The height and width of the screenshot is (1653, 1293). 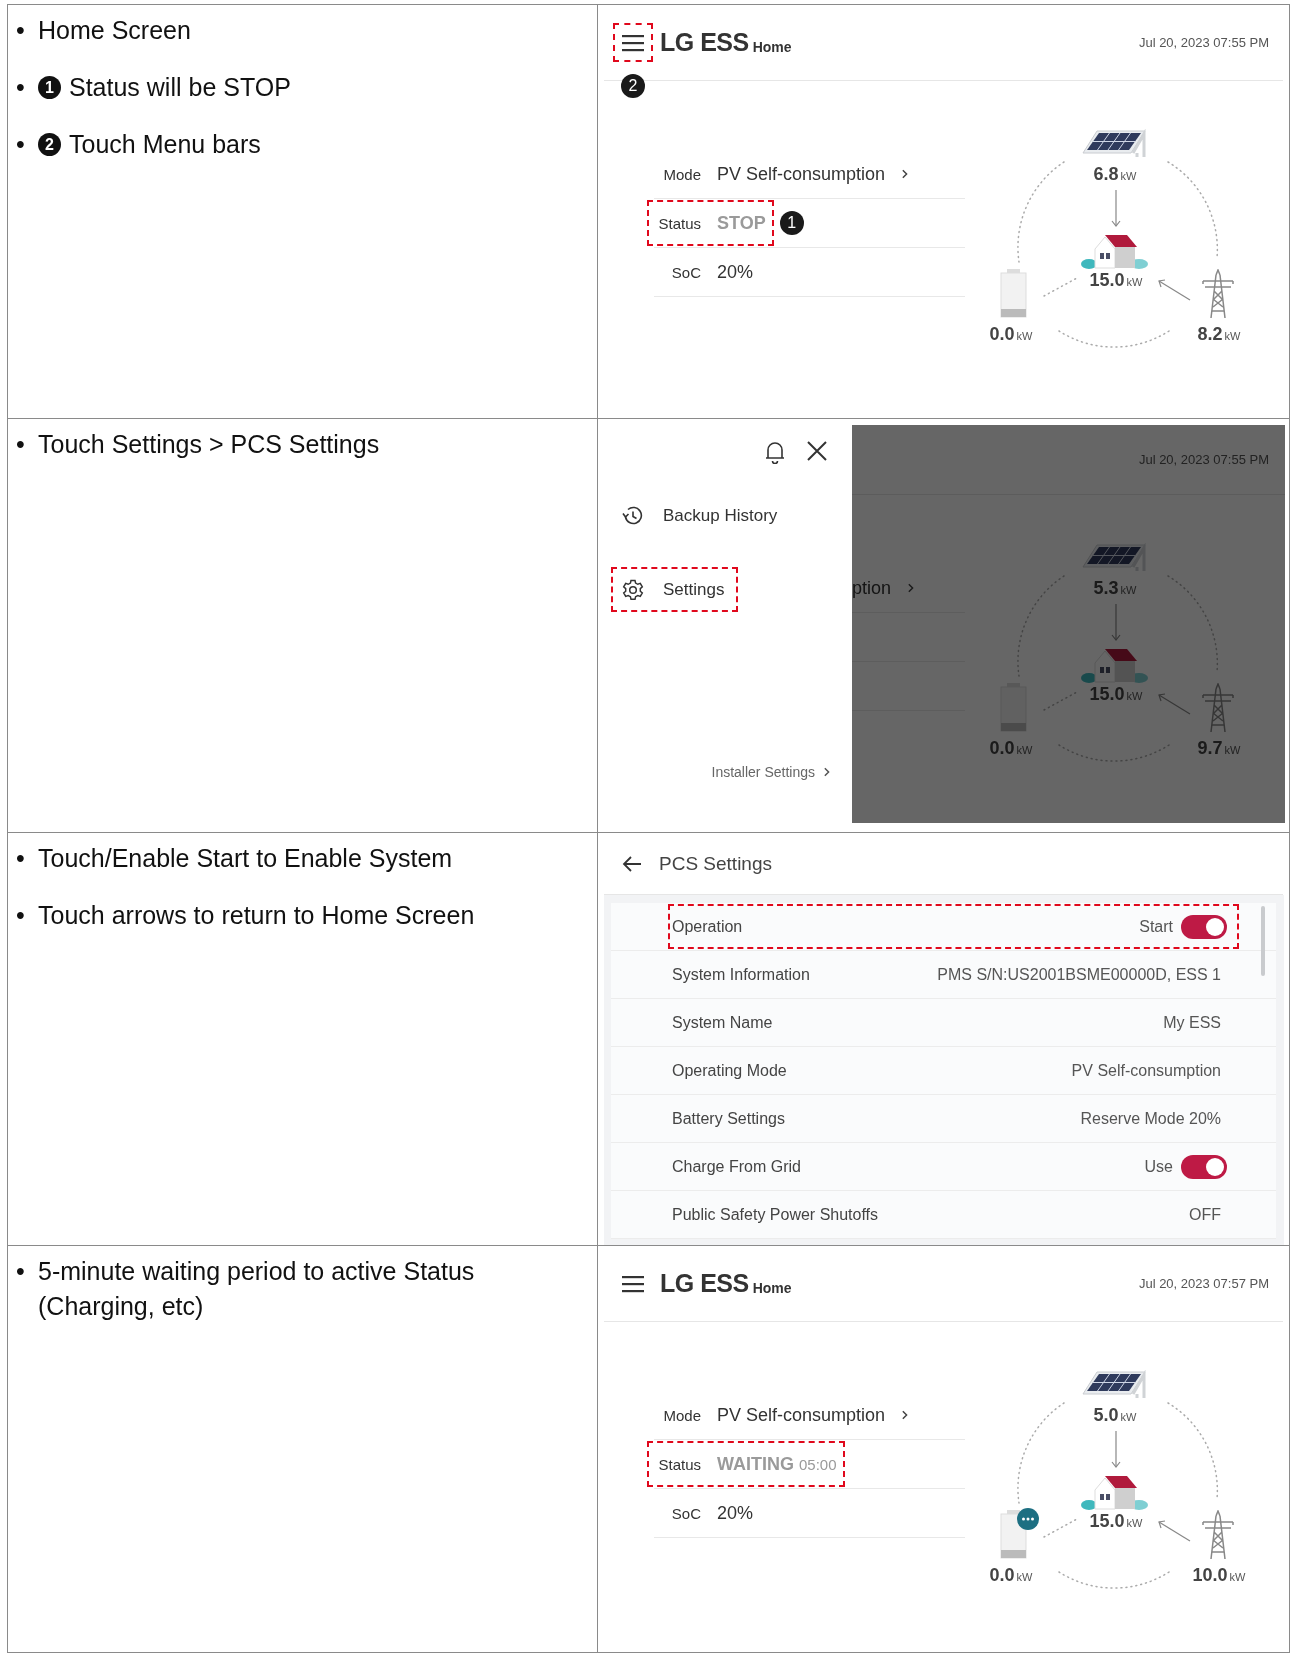 What do you see at coordinates (943, 1023) in the screenshot?
I see `settings-row: System Name My ESS` at bounding box center [943, 1023].